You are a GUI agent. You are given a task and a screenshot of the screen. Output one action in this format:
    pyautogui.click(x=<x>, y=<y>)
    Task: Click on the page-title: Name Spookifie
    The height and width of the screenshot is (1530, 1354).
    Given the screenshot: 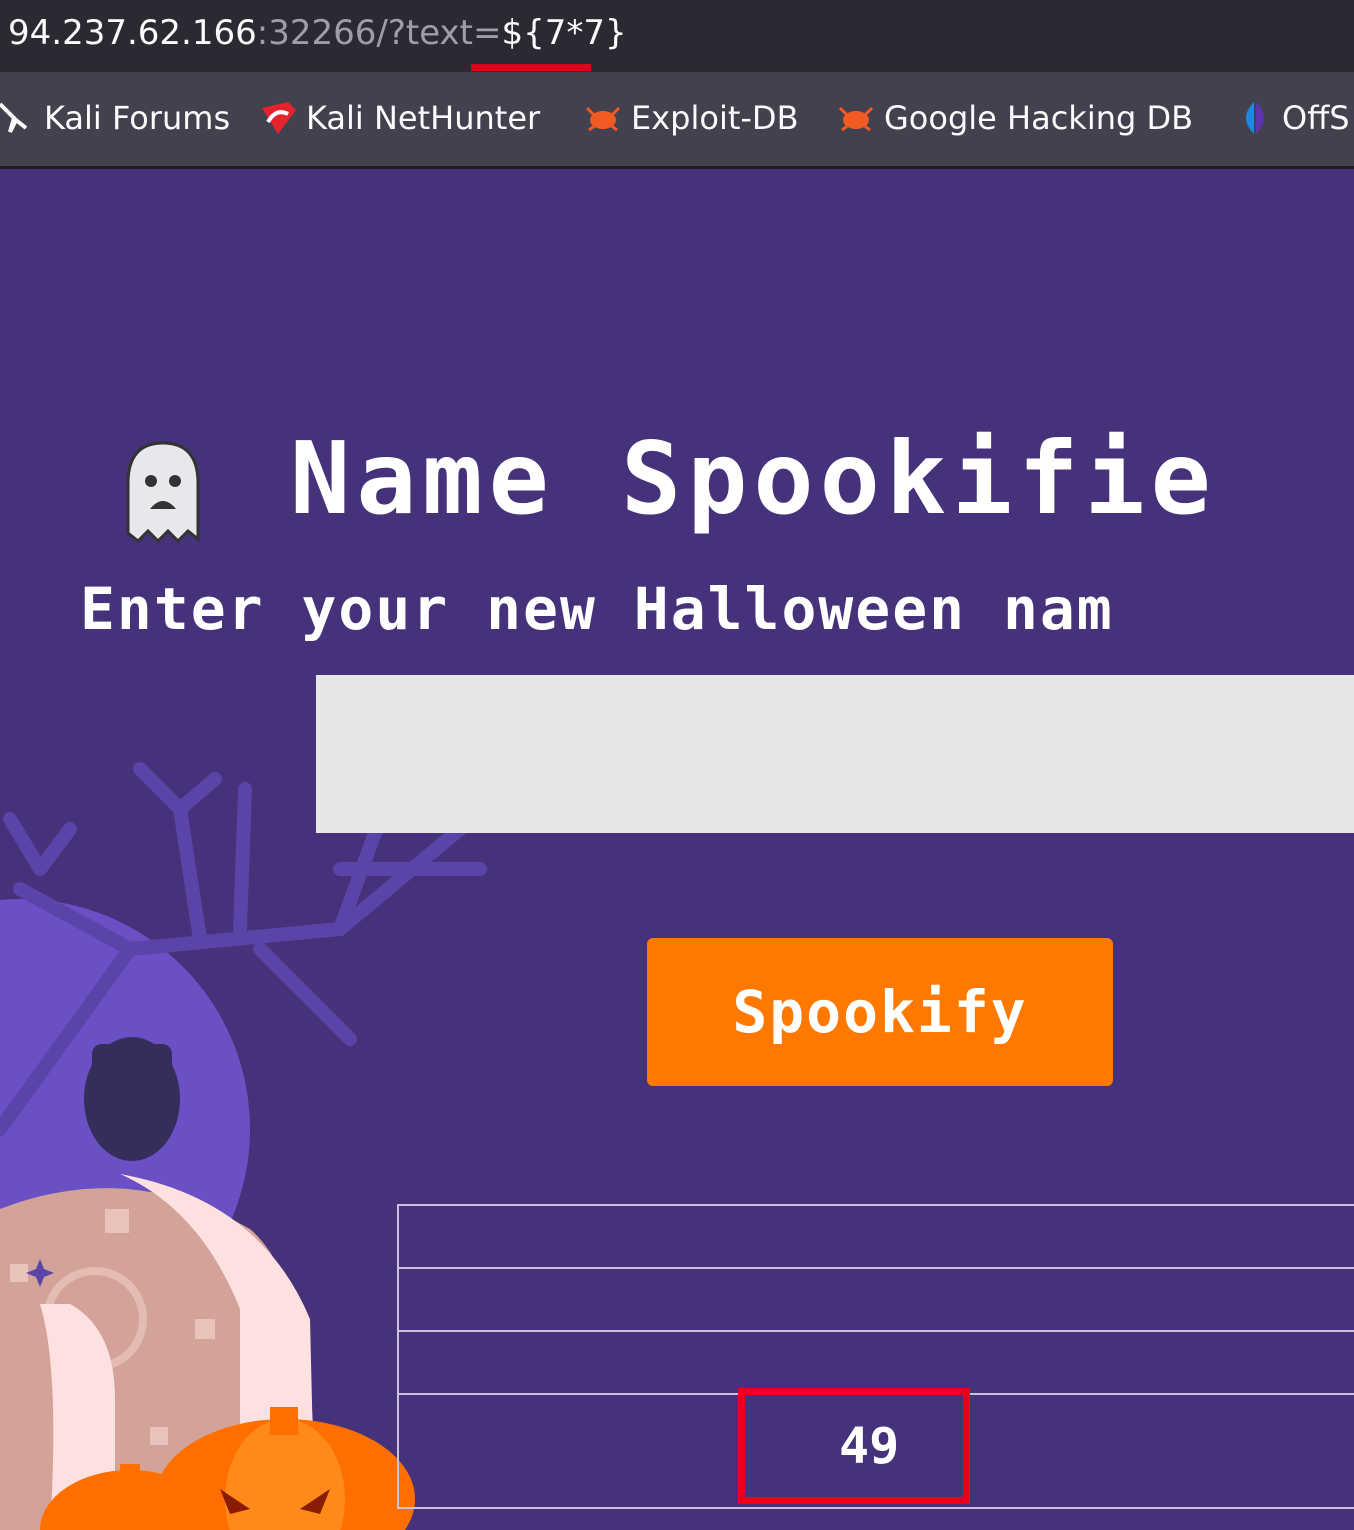 What is the action you would take?
    pyautogui.click(x=753, y=478)
    